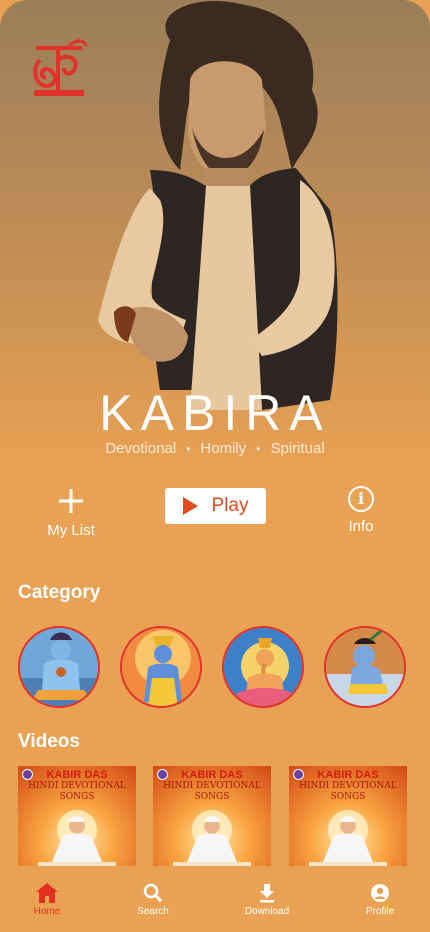  I want to click on nav-download: Download, so click(267, 899).